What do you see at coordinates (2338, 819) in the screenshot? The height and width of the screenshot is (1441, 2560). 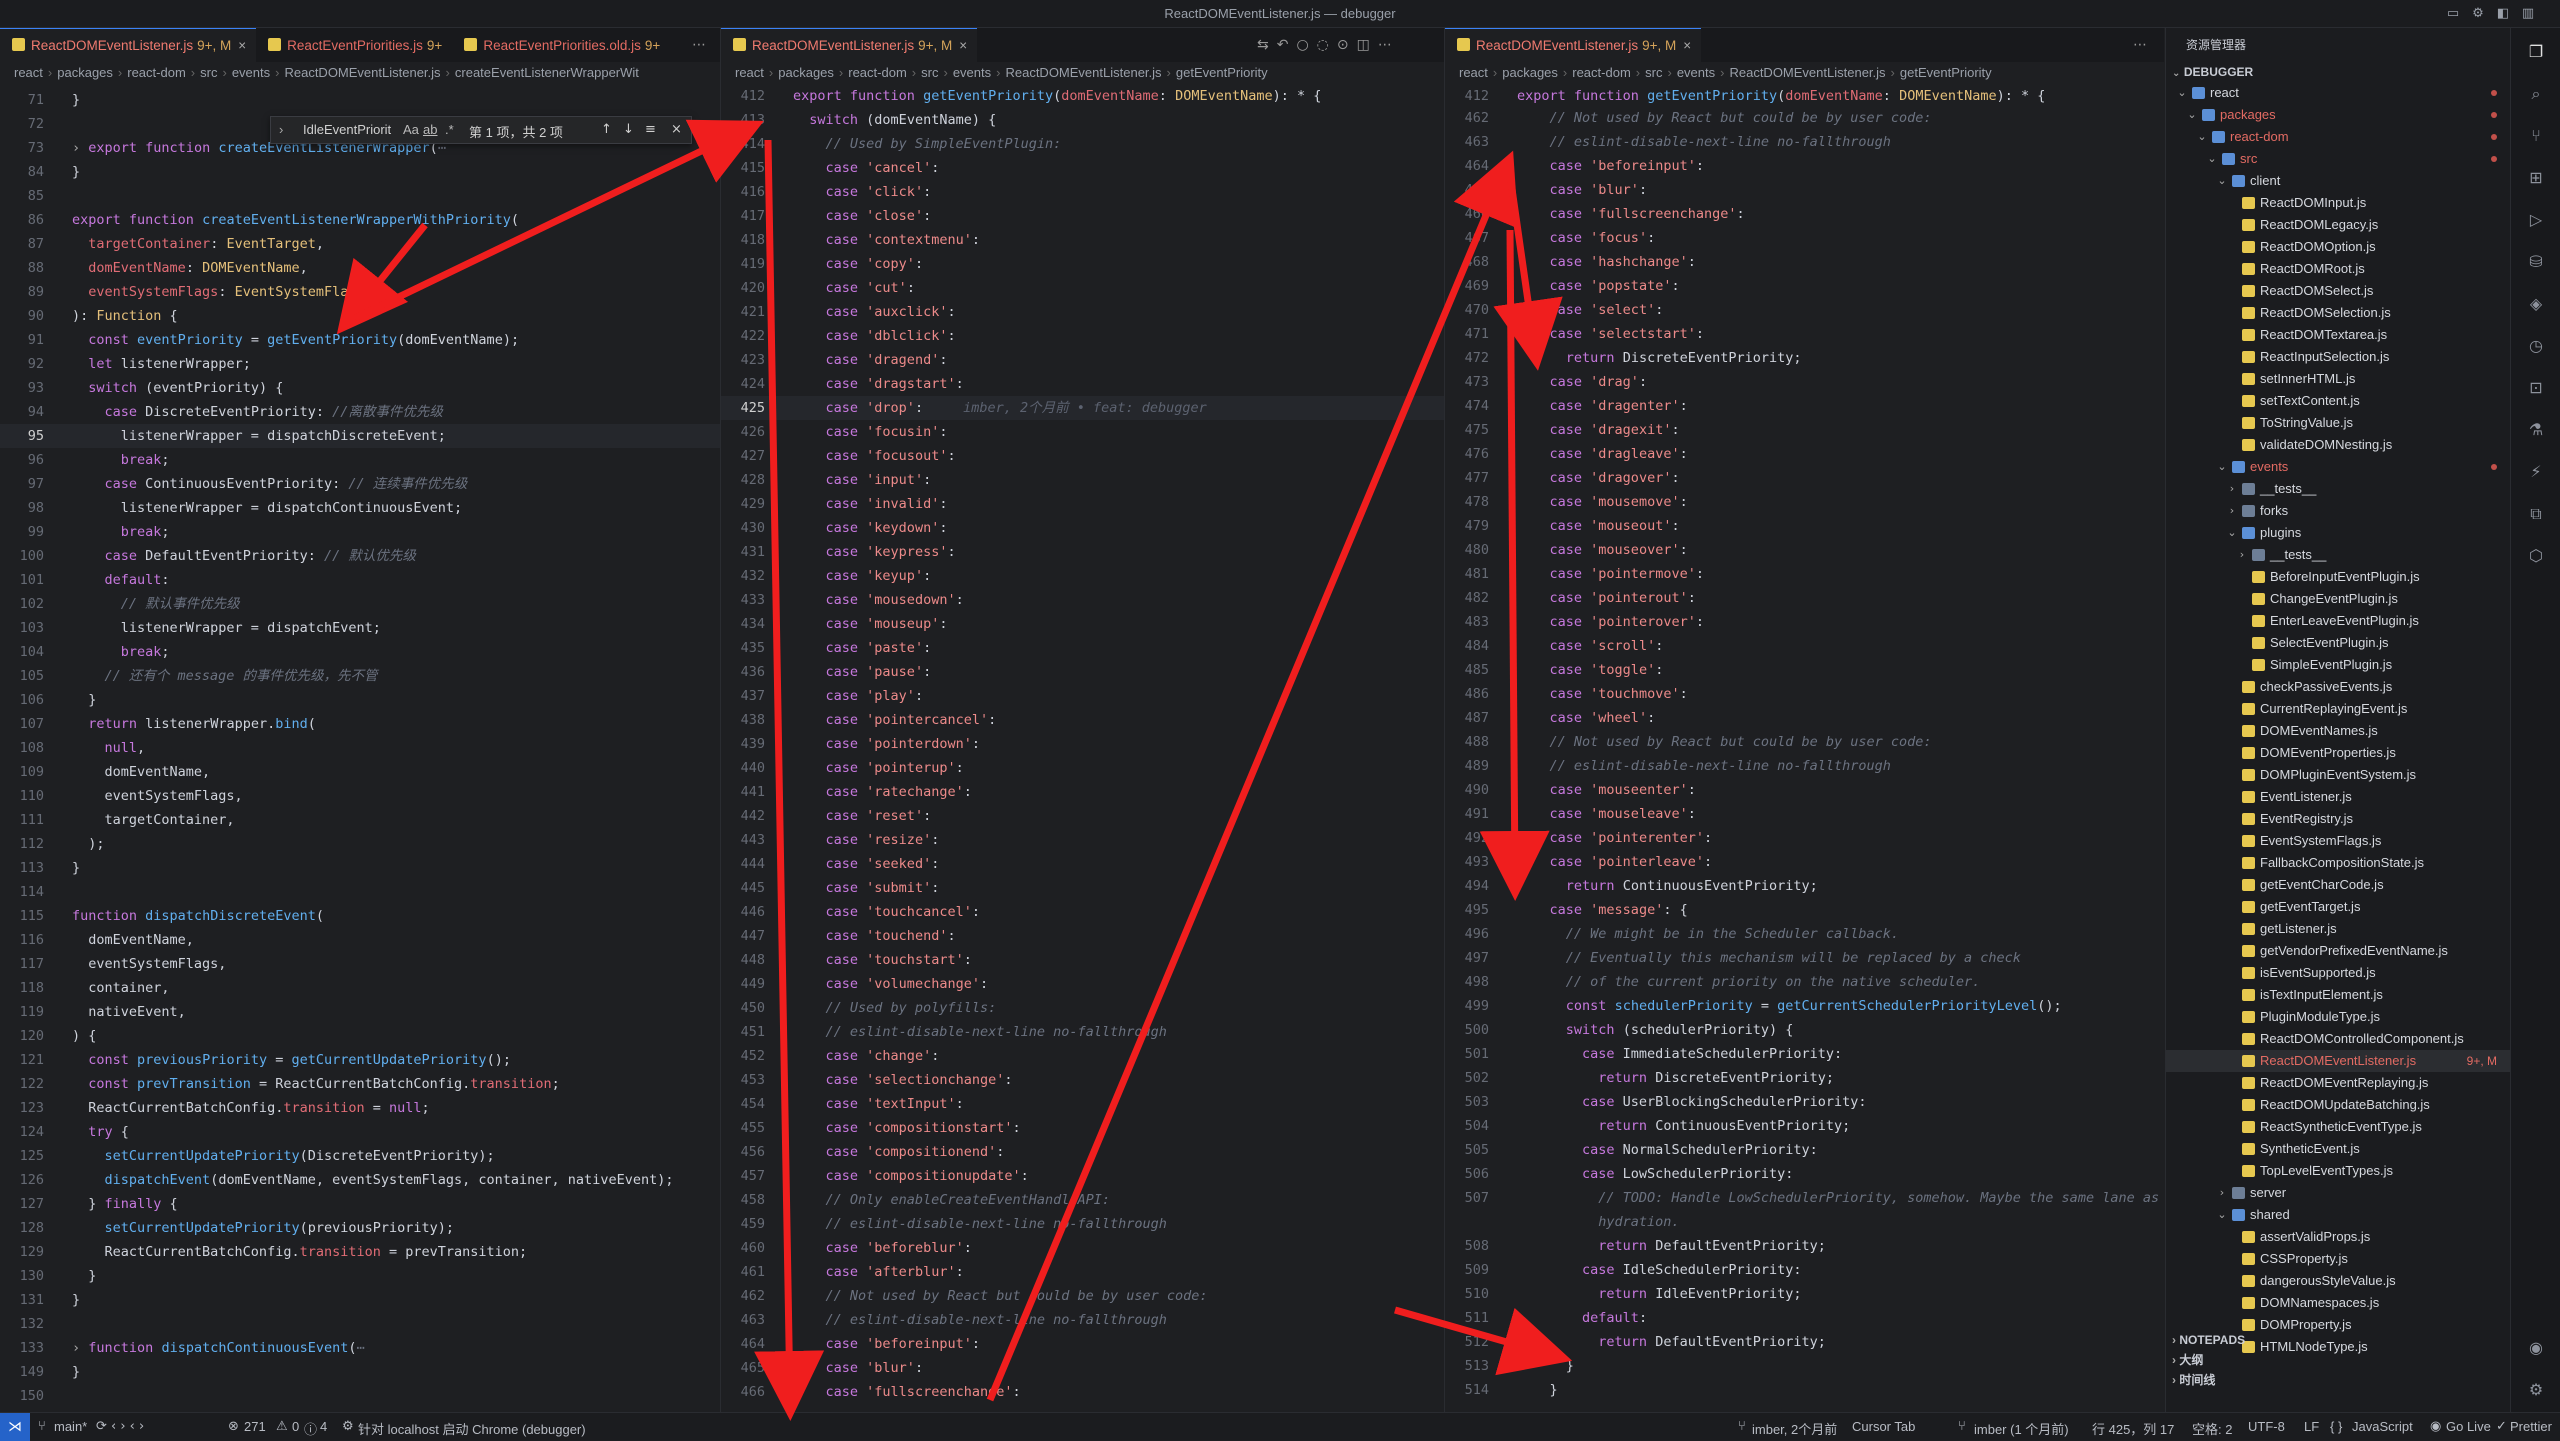 I see `tree-file: EventRegistry.js` at bounding box center [2338, 819].